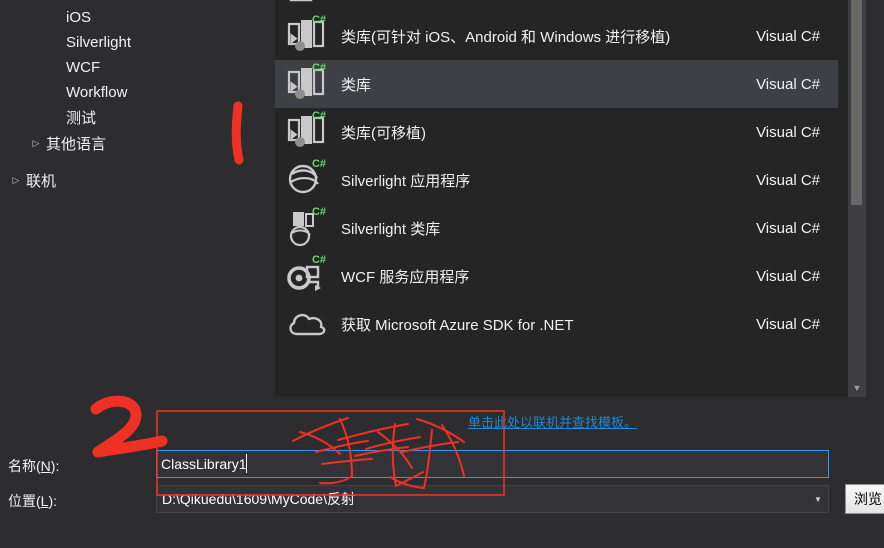  Describe the element at coordinates (79, 17) in the screenshot. I see `tree-item-label: iOS` at that location.